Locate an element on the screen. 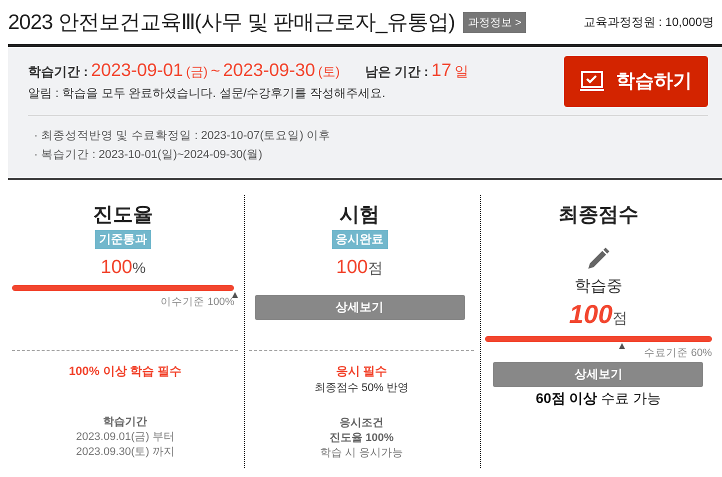 The height and width of the screenshot is (477, 722). course-title: 2023 안전보건교육Ⅲ(사무 및 판매근로자_유통업) is located at coordinates (231, 23).